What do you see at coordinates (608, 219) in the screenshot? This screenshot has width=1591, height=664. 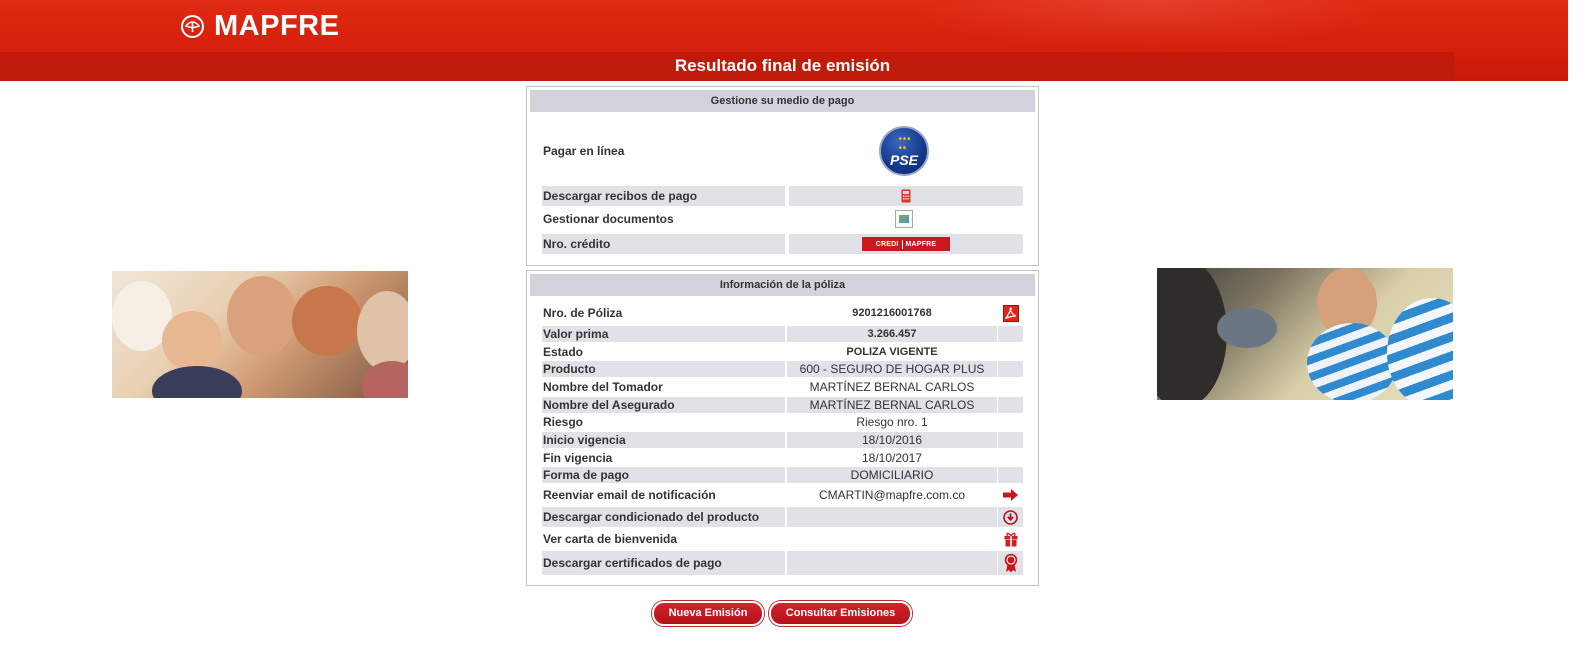 I see `documents-label: Gestionar documentos` at bounding box center [608, 219].